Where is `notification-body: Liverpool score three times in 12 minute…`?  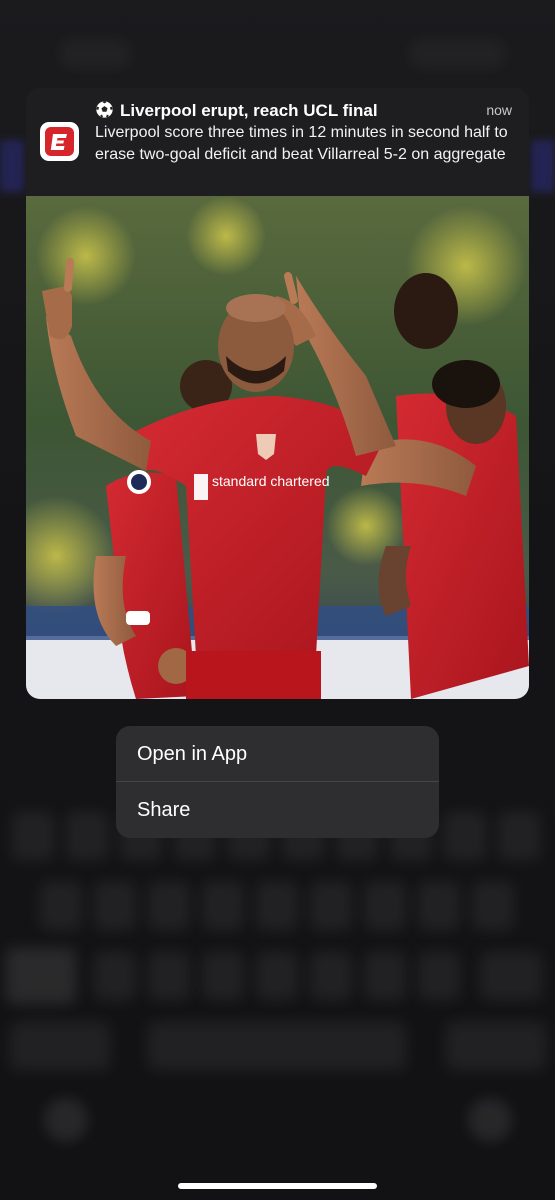
notification-body: Liverpool score three times in 12 minute… is located at coordinates (301, 143).